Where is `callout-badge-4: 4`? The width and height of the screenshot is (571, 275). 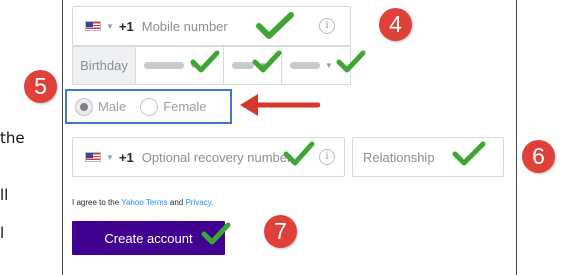
callout-badge-4: 4 is located at coordinates (395, 24).